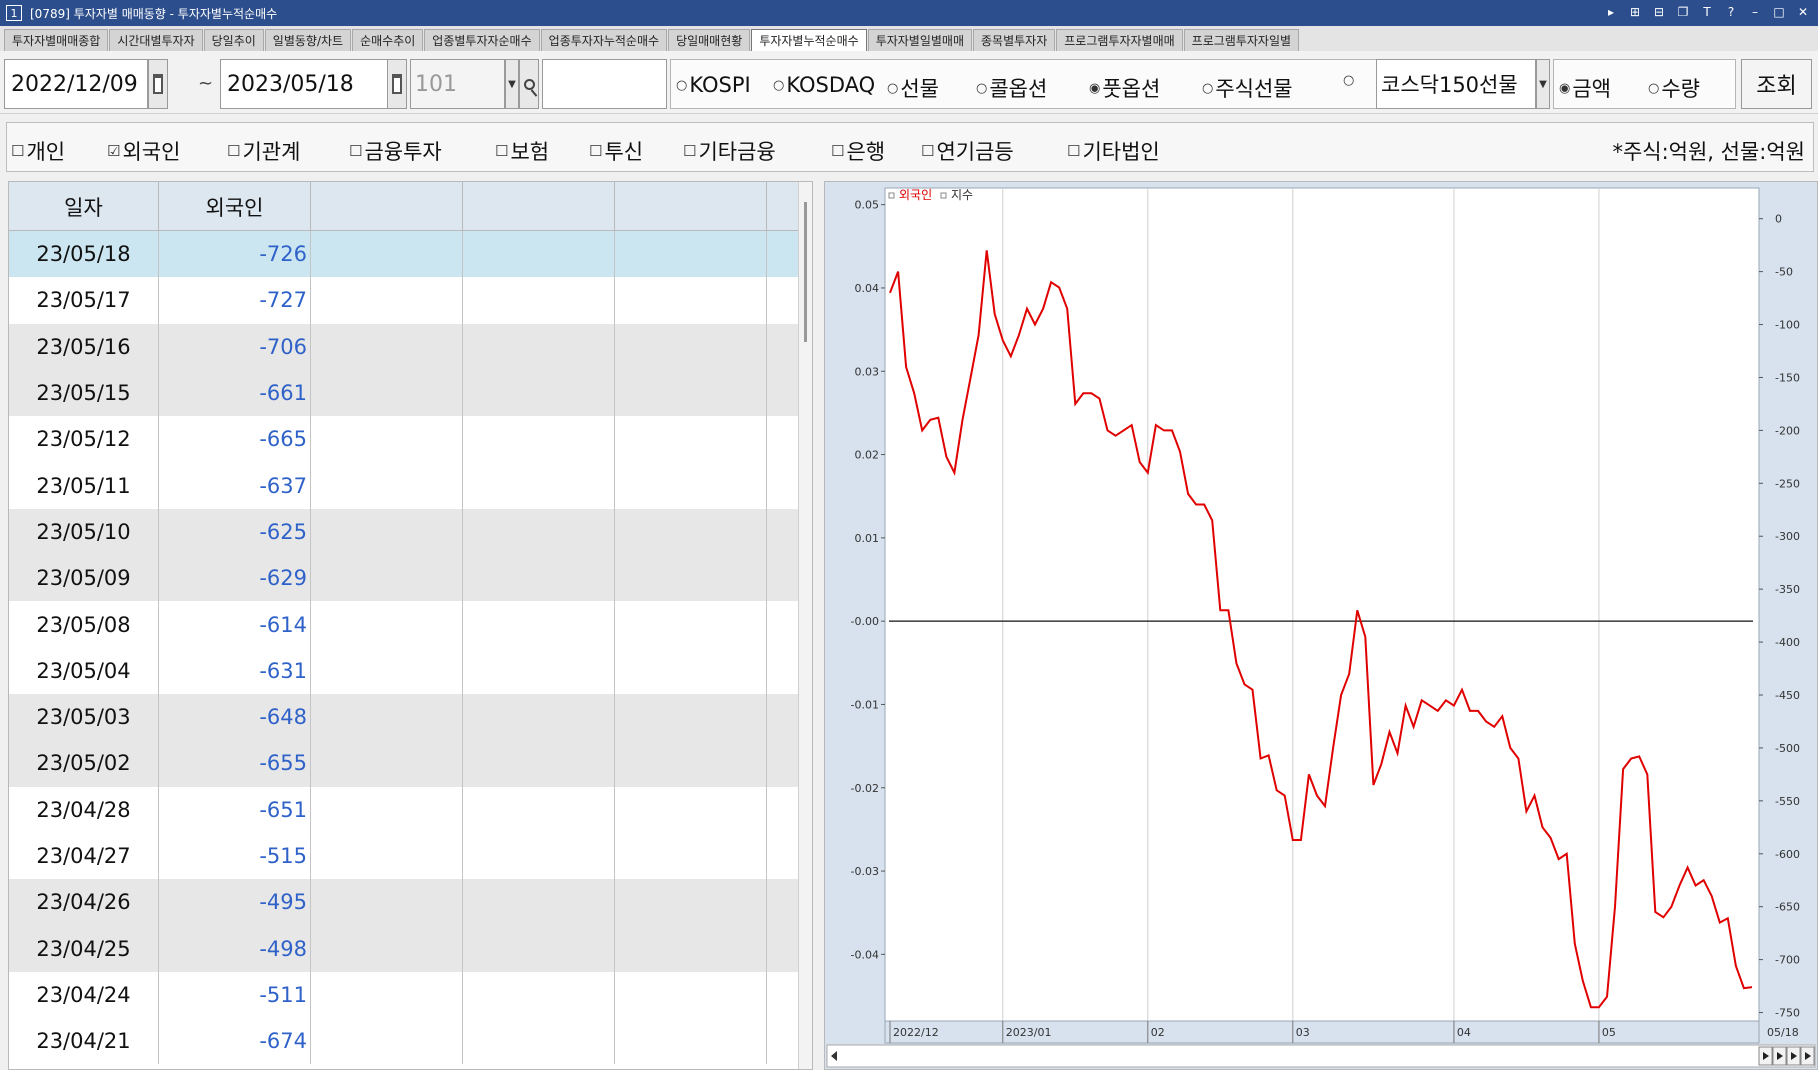 The image size is (1818, 1070). What do you see at coordinates (709, 40) in the screenshot?
I see `tab-7: 당일매매현황` at bounding box center [709, 40].